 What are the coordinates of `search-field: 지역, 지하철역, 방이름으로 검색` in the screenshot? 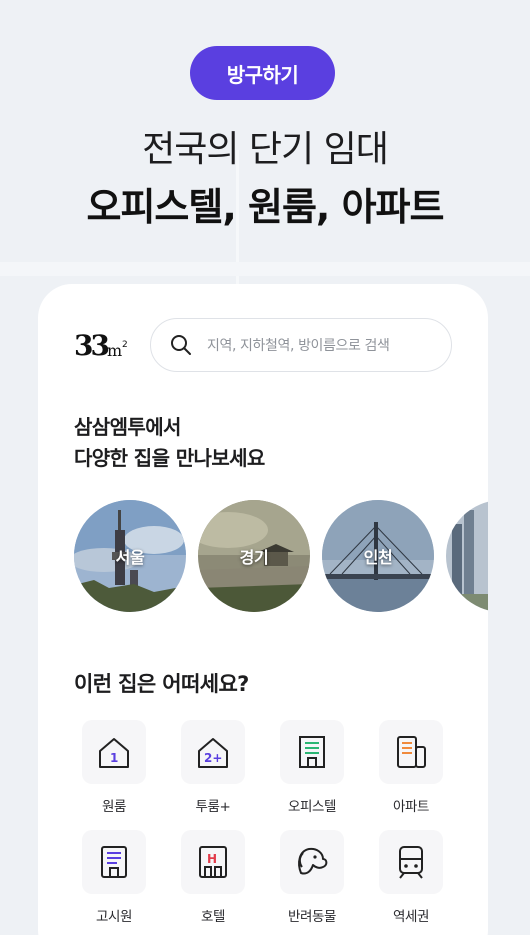 It's located at (301, 345).